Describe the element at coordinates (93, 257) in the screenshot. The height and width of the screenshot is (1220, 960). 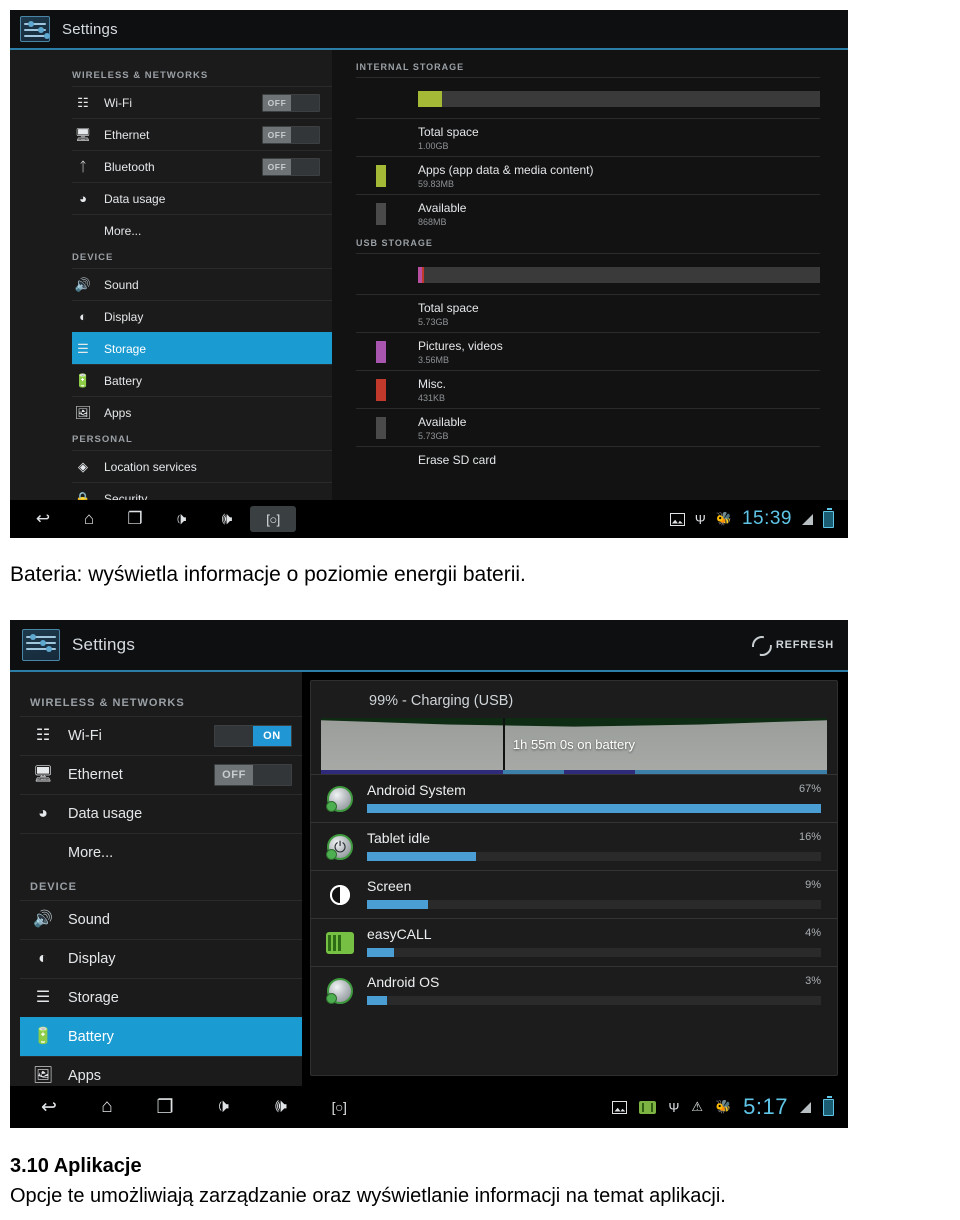
I see `group-label-device: DEVICE` at that location.